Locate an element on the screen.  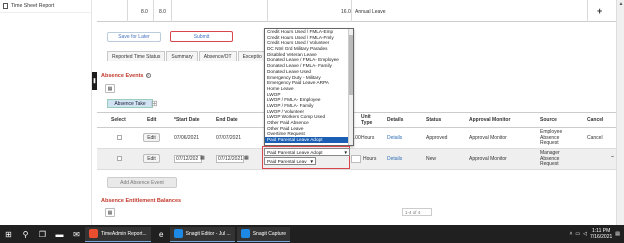
left-panel: Time Sheet Report is located at coordinates (46, 112).